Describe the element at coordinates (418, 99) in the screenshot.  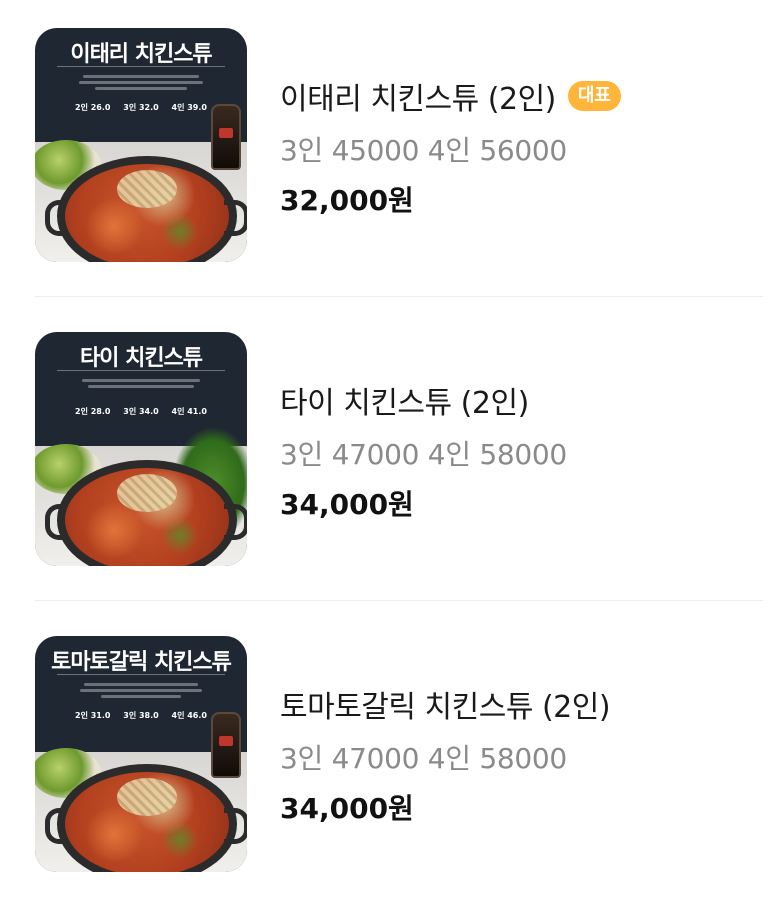
I see `menu-item-name: 이태리 치킨스튜 (2인)` at that location.